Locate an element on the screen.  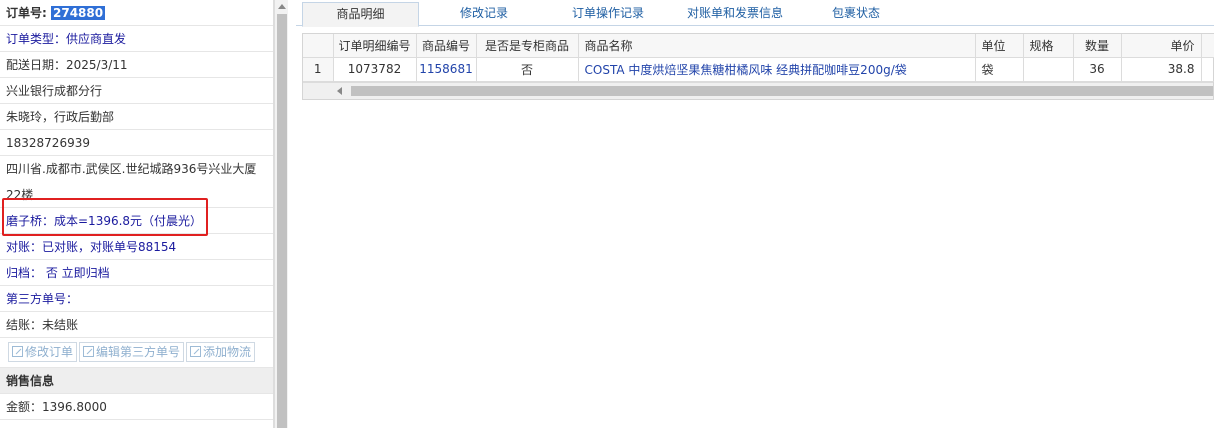
customer-bank: 兴业银行成都分行 is located at coordinates (136, 91).